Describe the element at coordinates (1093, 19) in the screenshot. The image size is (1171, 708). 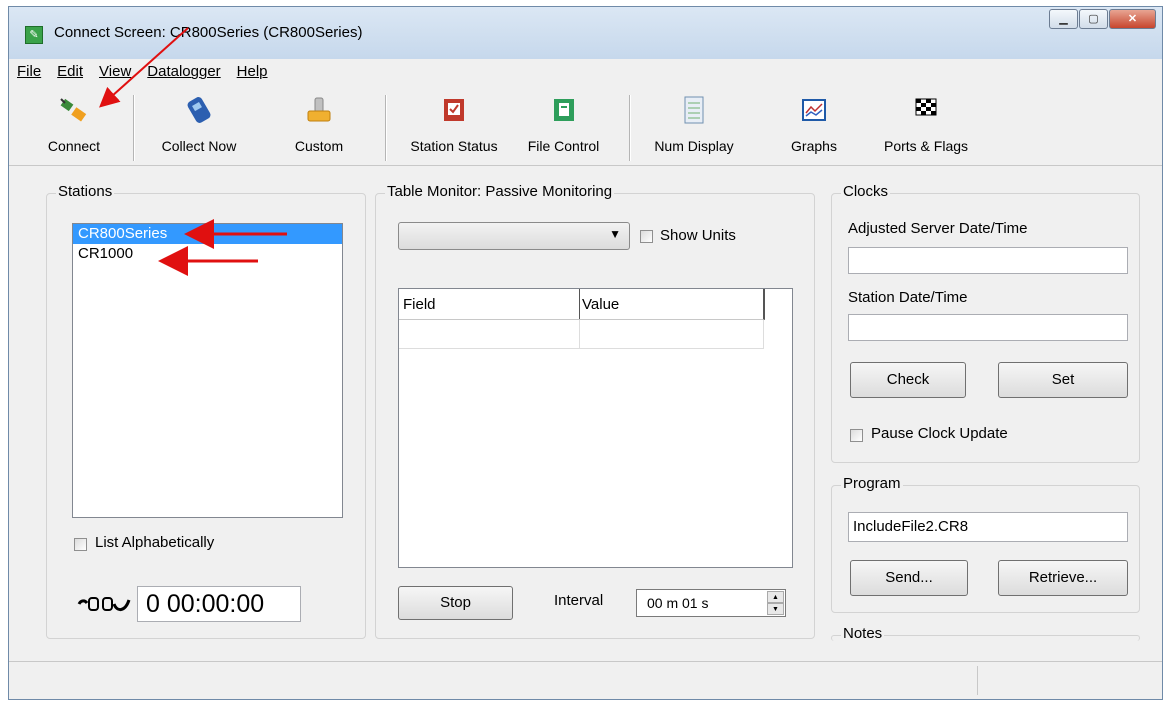
I see `maximize-button: ▢` at that location.